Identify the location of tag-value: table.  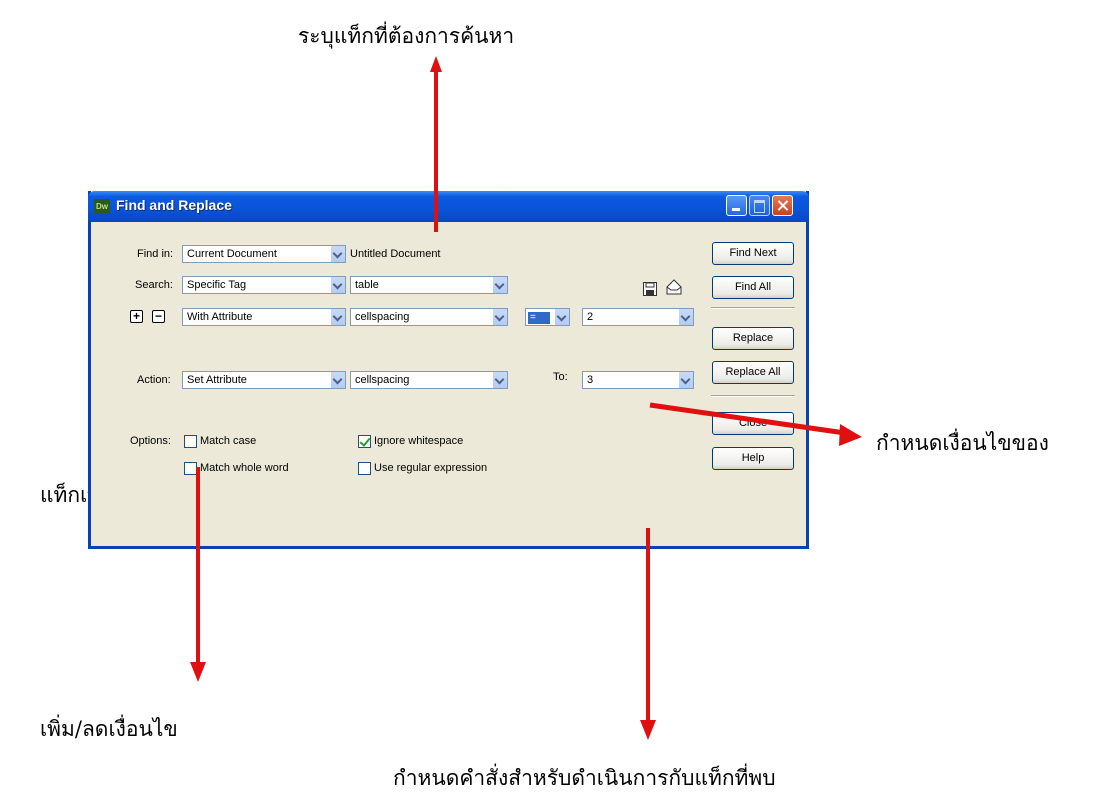
(367, 285).